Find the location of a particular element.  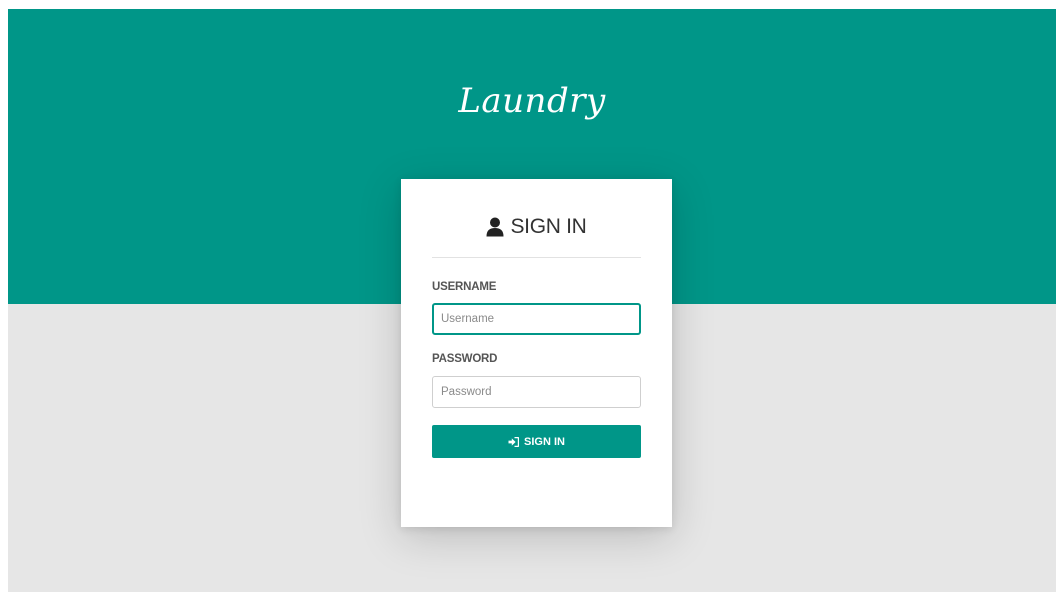

username-input is located at coordinates (536, 319).